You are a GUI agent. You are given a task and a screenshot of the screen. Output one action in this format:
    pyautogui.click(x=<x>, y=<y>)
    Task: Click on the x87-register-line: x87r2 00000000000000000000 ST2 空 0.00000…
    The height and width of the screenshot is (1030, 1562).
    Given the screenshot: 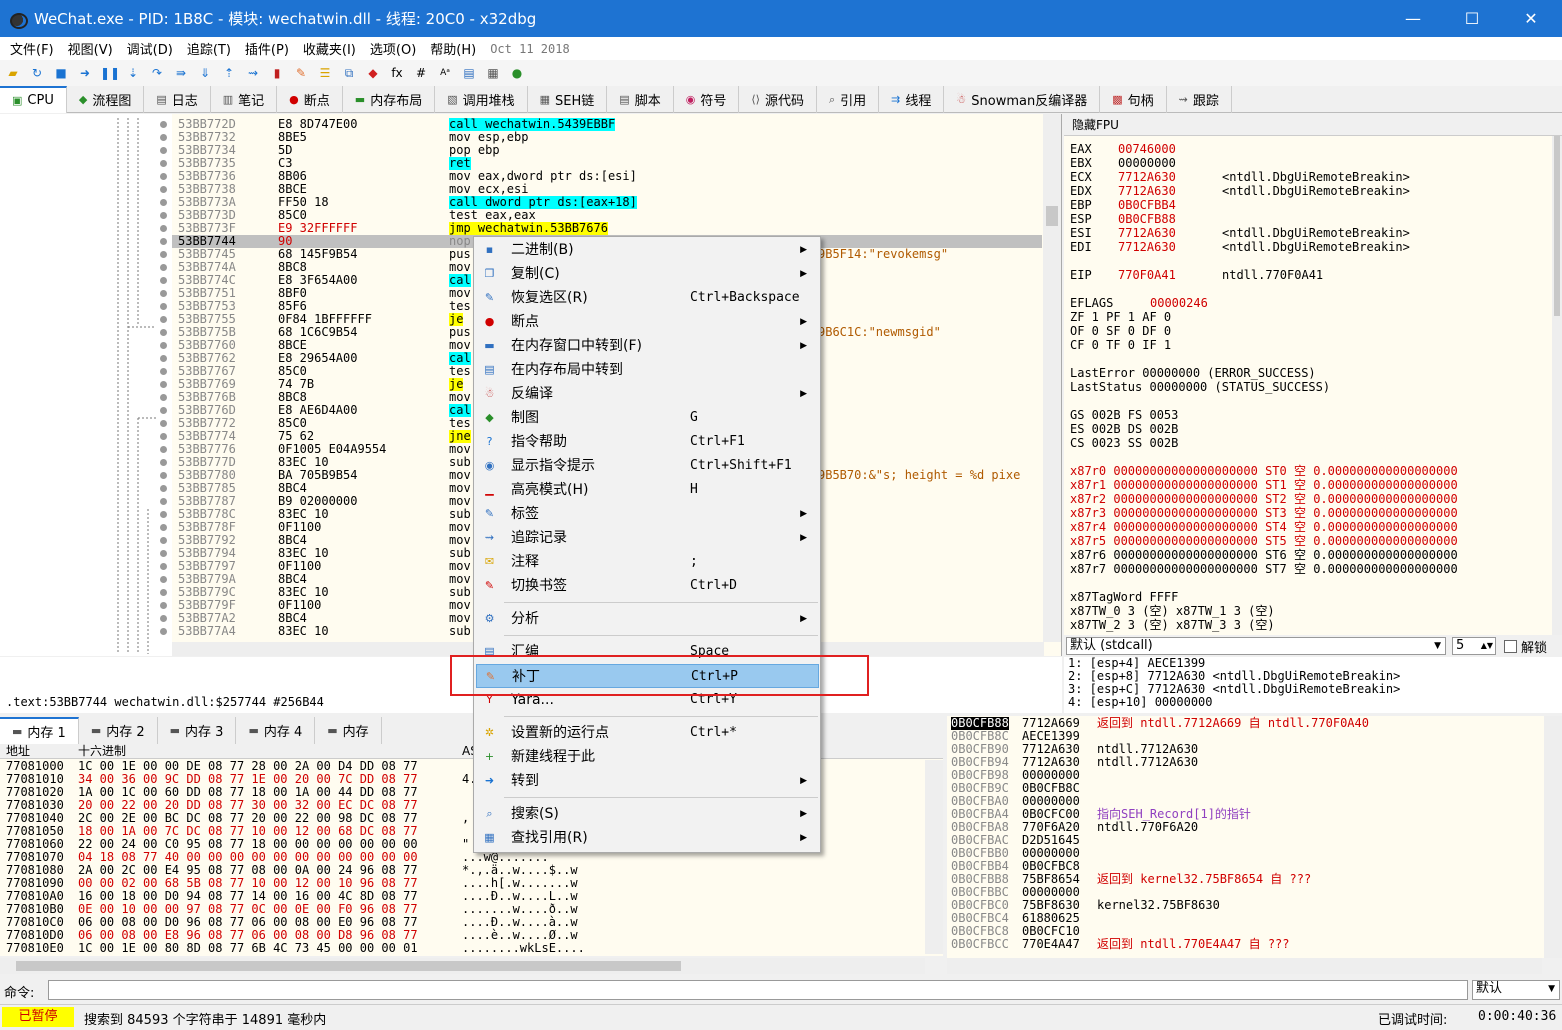 What is the action you would take?
    pyautogui.click(x=1264, y=499)
    